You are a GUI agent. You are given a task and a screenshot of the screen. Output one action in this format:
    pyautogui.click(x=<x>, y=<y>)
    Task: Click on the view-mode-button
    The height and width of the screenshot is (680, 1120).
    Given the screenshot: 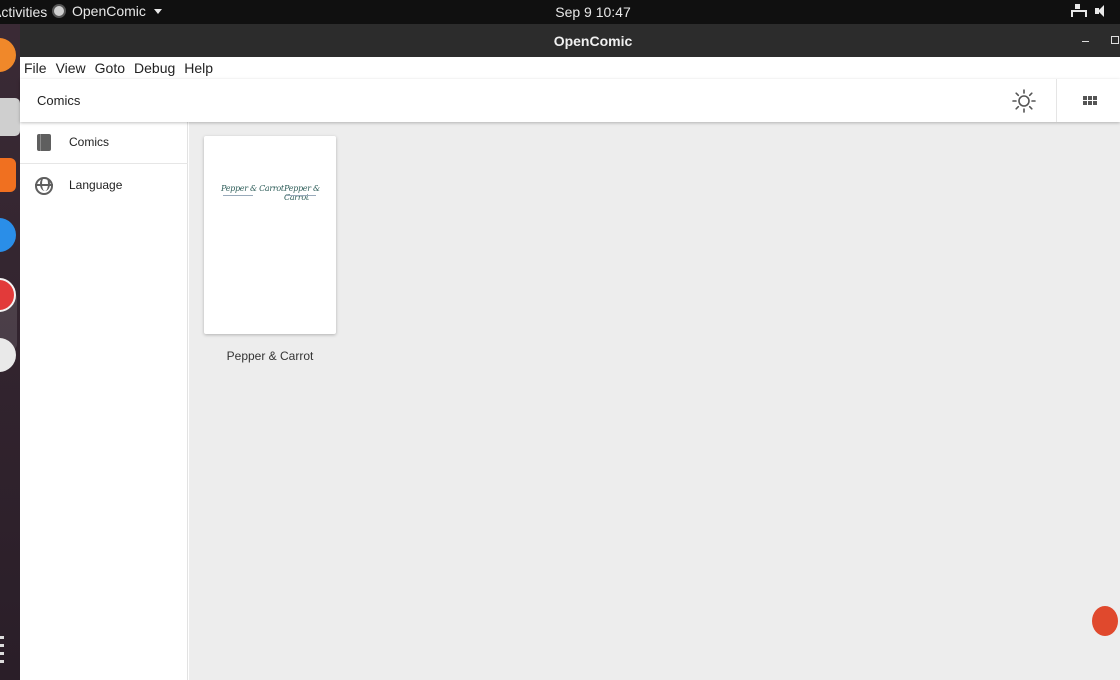 What is the action you would take?
    pyautogui.click(x=1090, y=101)
    